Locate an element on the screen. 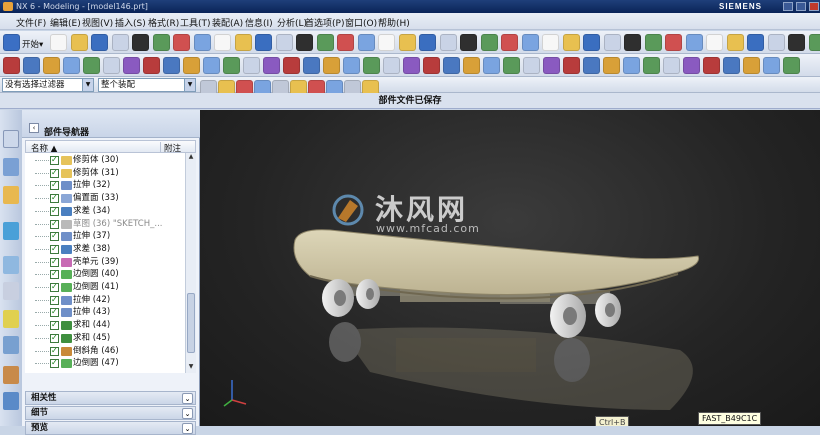 This screenshot has height=435, width=820. unsuppress-icon is located at coordinates (771, 65).